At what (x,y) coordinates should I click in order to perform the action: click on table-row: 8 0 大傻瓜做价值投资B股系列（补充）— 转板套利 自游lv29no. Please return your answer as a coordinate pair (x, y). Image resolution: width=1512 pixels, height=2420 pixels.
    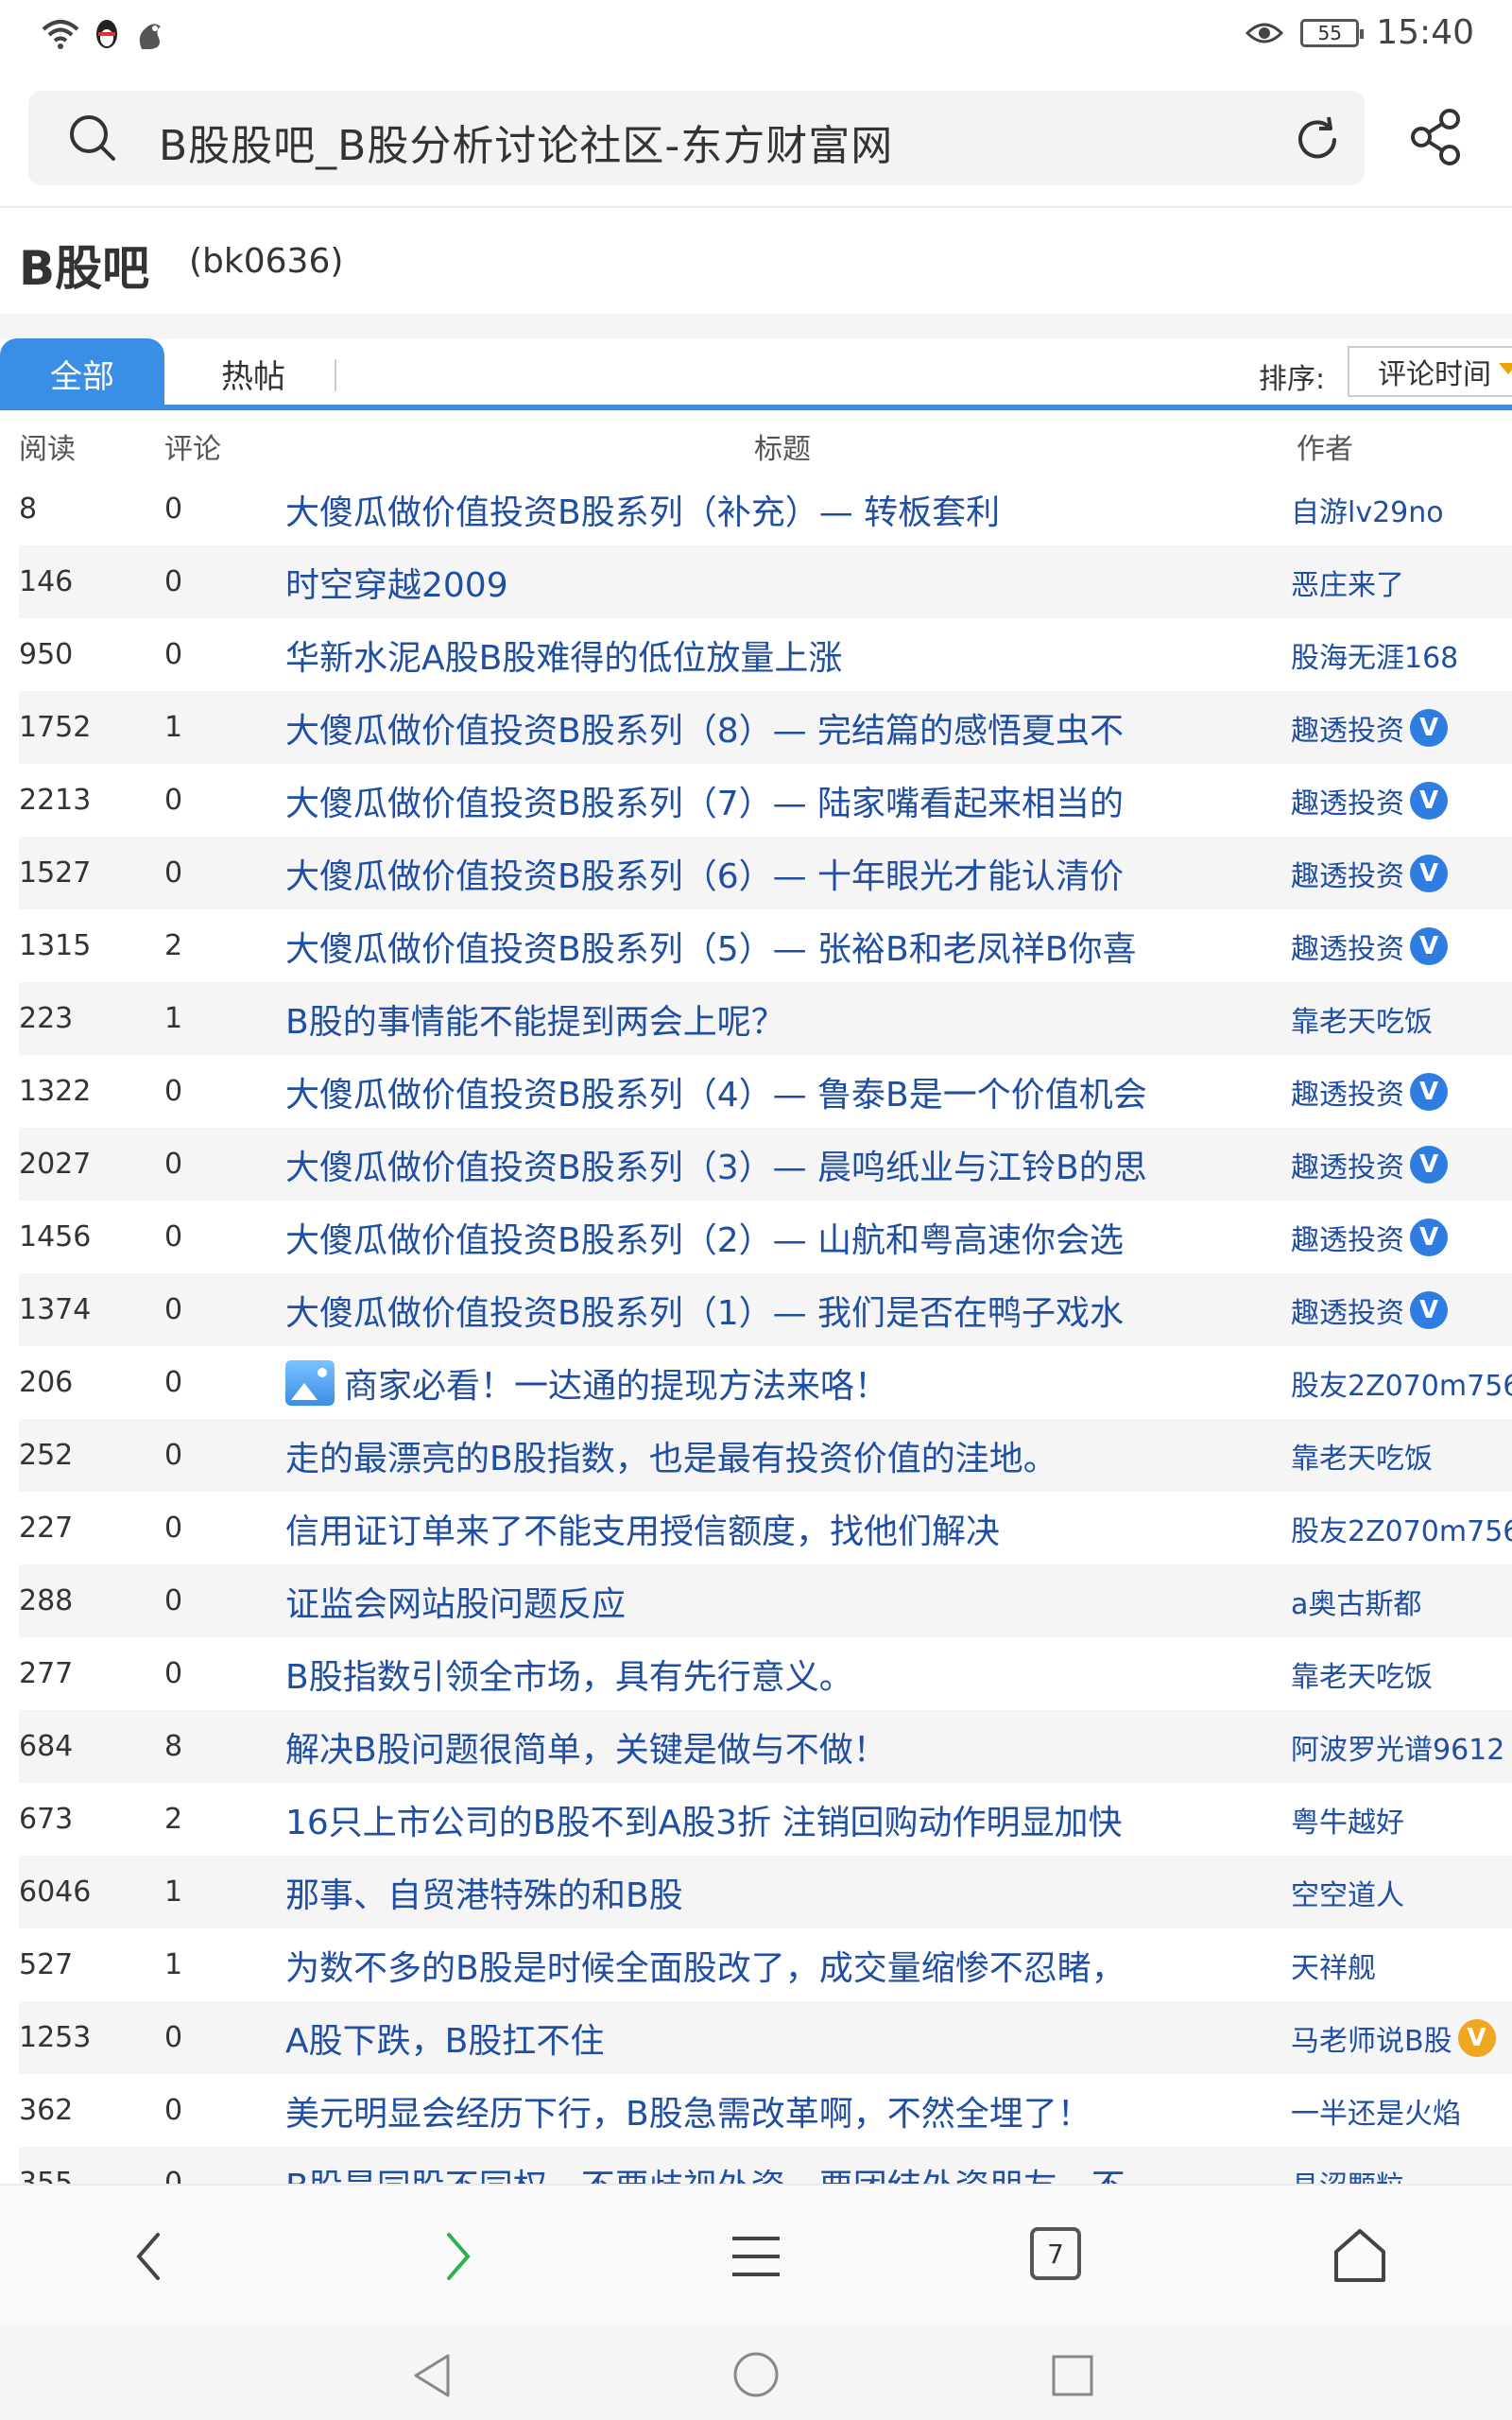
    Looking at the image, I should click on (756, 509).